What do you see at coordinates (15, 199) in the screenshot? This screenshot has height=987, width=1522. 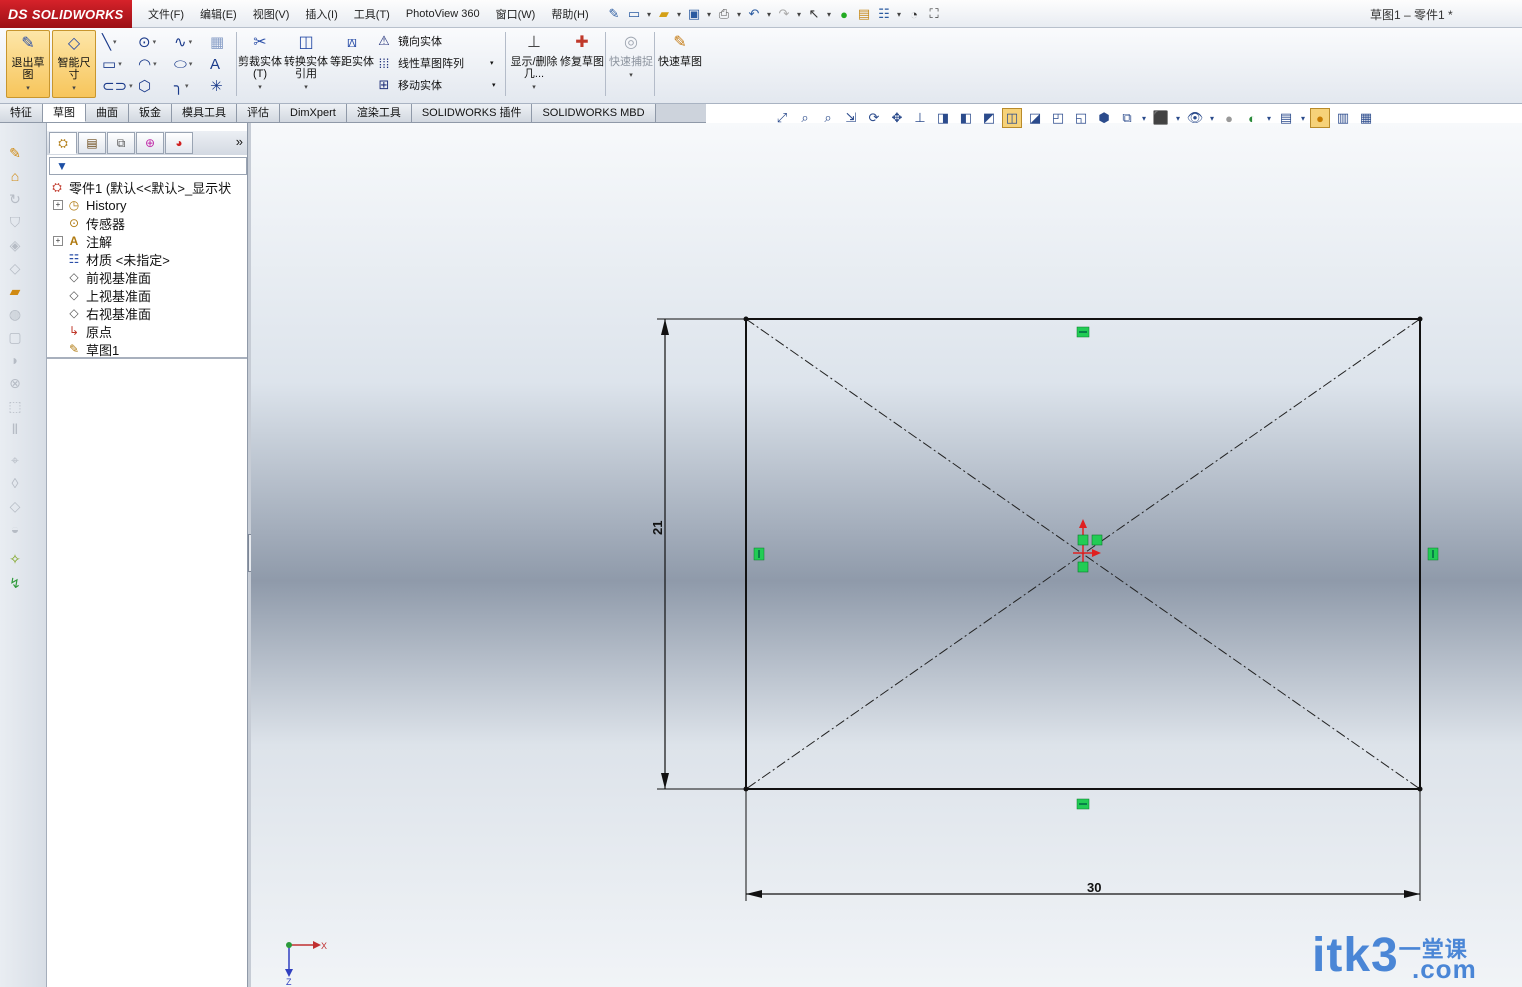 I see `revolve-icon: ↻` at bounding box center [15, 199].